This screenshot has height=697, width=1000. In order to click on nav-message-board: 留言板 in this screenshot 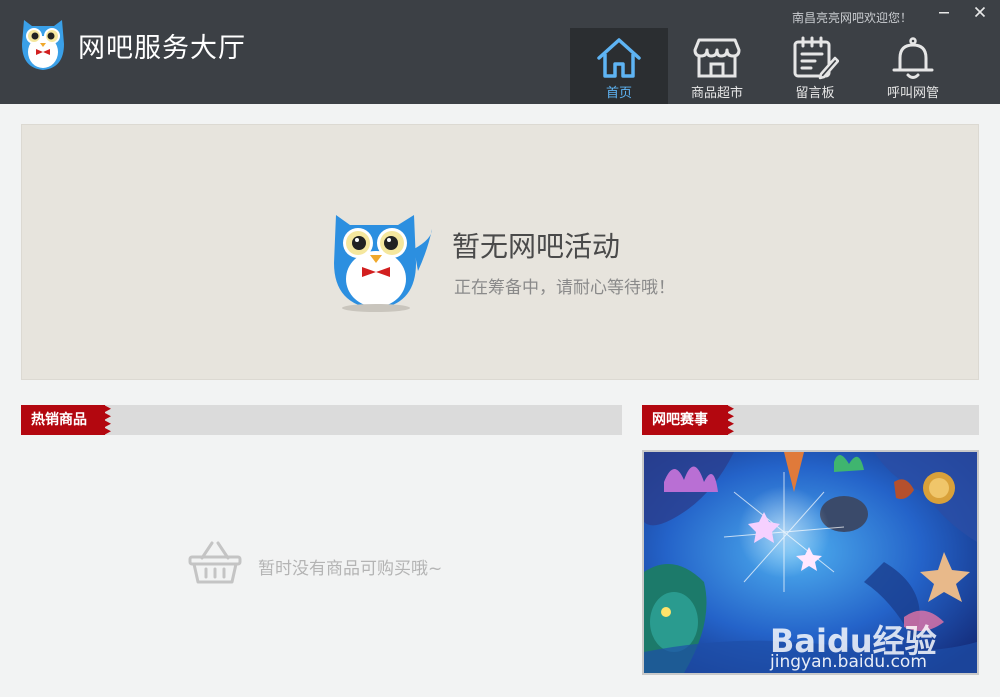, I will do `click(815, 66)`.